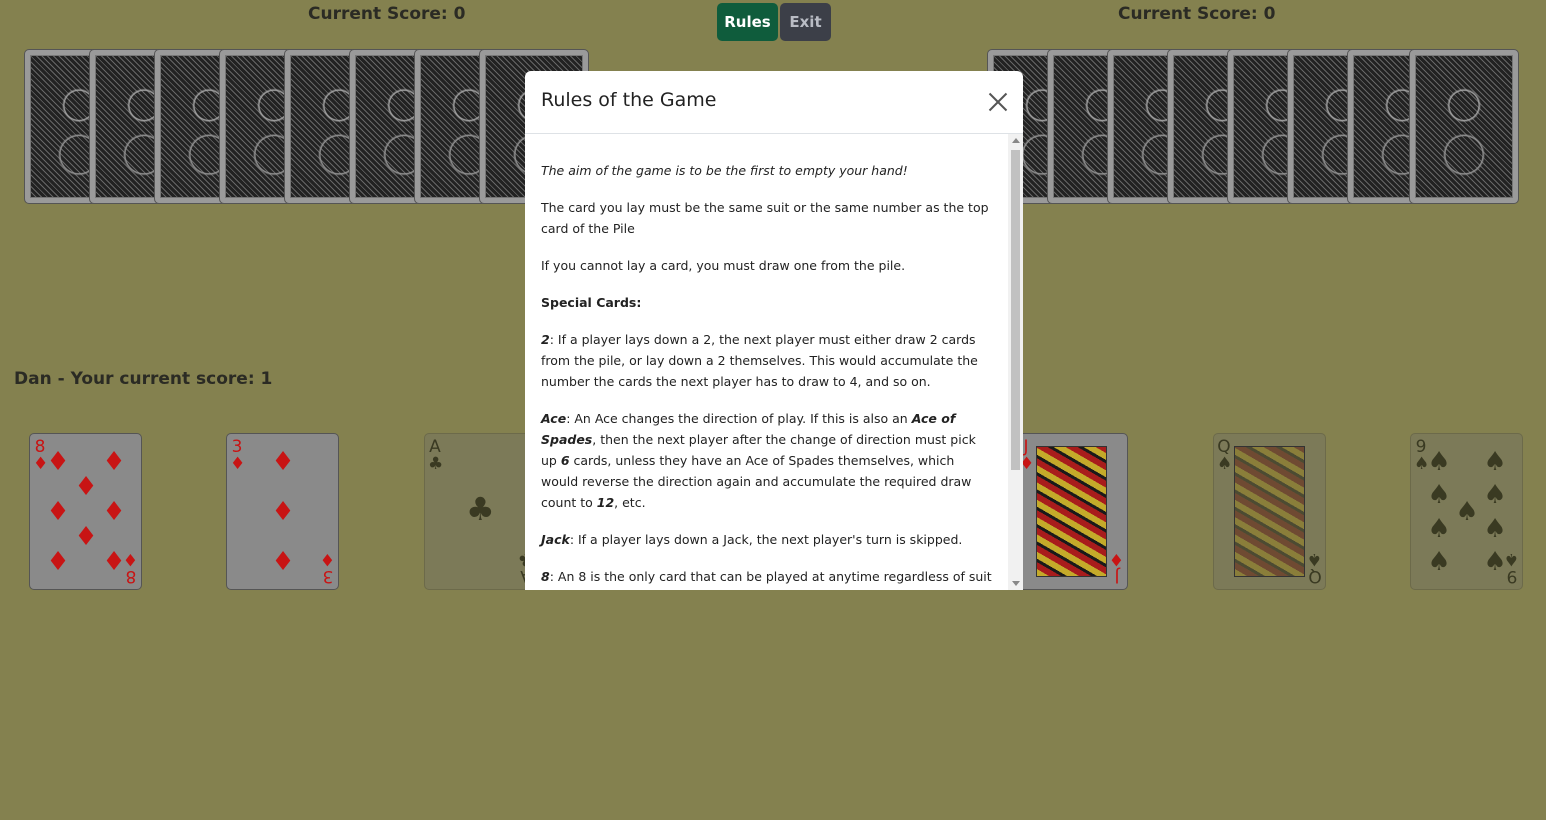 The height and width of the screenshot is (820, 1546). I want to click on club-pip: ♣, so click(480, 509).